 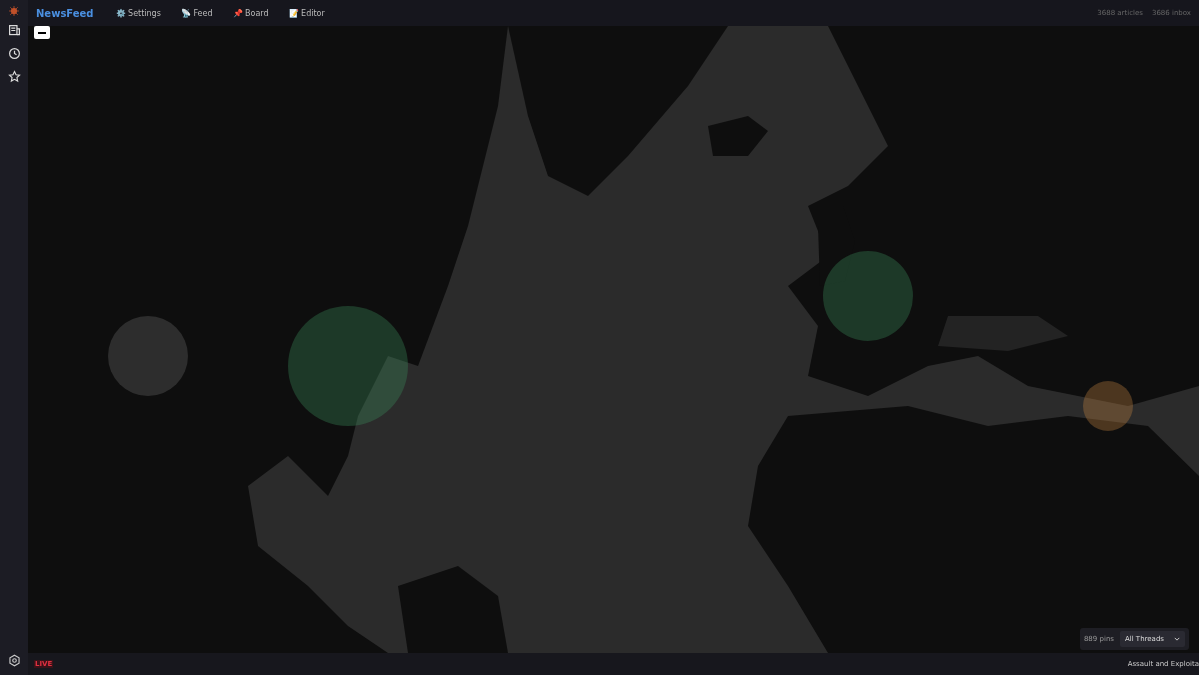 I want to click on nav-link: 📝 Editor, so click(x=306, y=13).